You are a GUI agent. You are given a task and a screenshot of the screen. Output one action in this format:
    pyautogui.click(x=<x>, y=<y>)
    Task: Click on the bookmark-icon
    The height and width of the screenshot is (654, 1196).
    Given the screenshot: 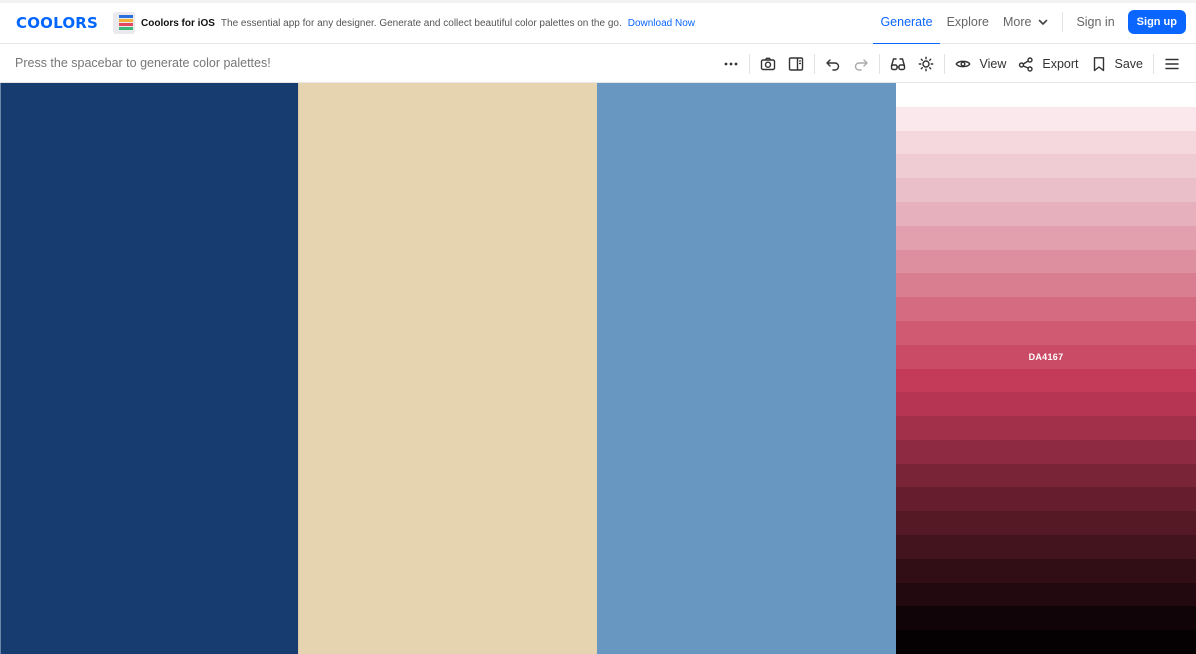 What is the action you would take?
    pyautogui.click(x=1099, y=64)
    